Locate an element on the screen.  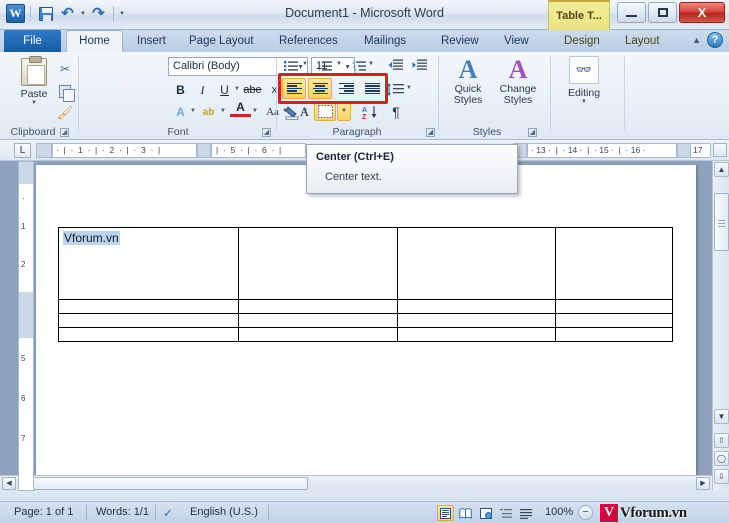
multilevel-dropdown-icon: ▼ is located at coordinates (371, 64).